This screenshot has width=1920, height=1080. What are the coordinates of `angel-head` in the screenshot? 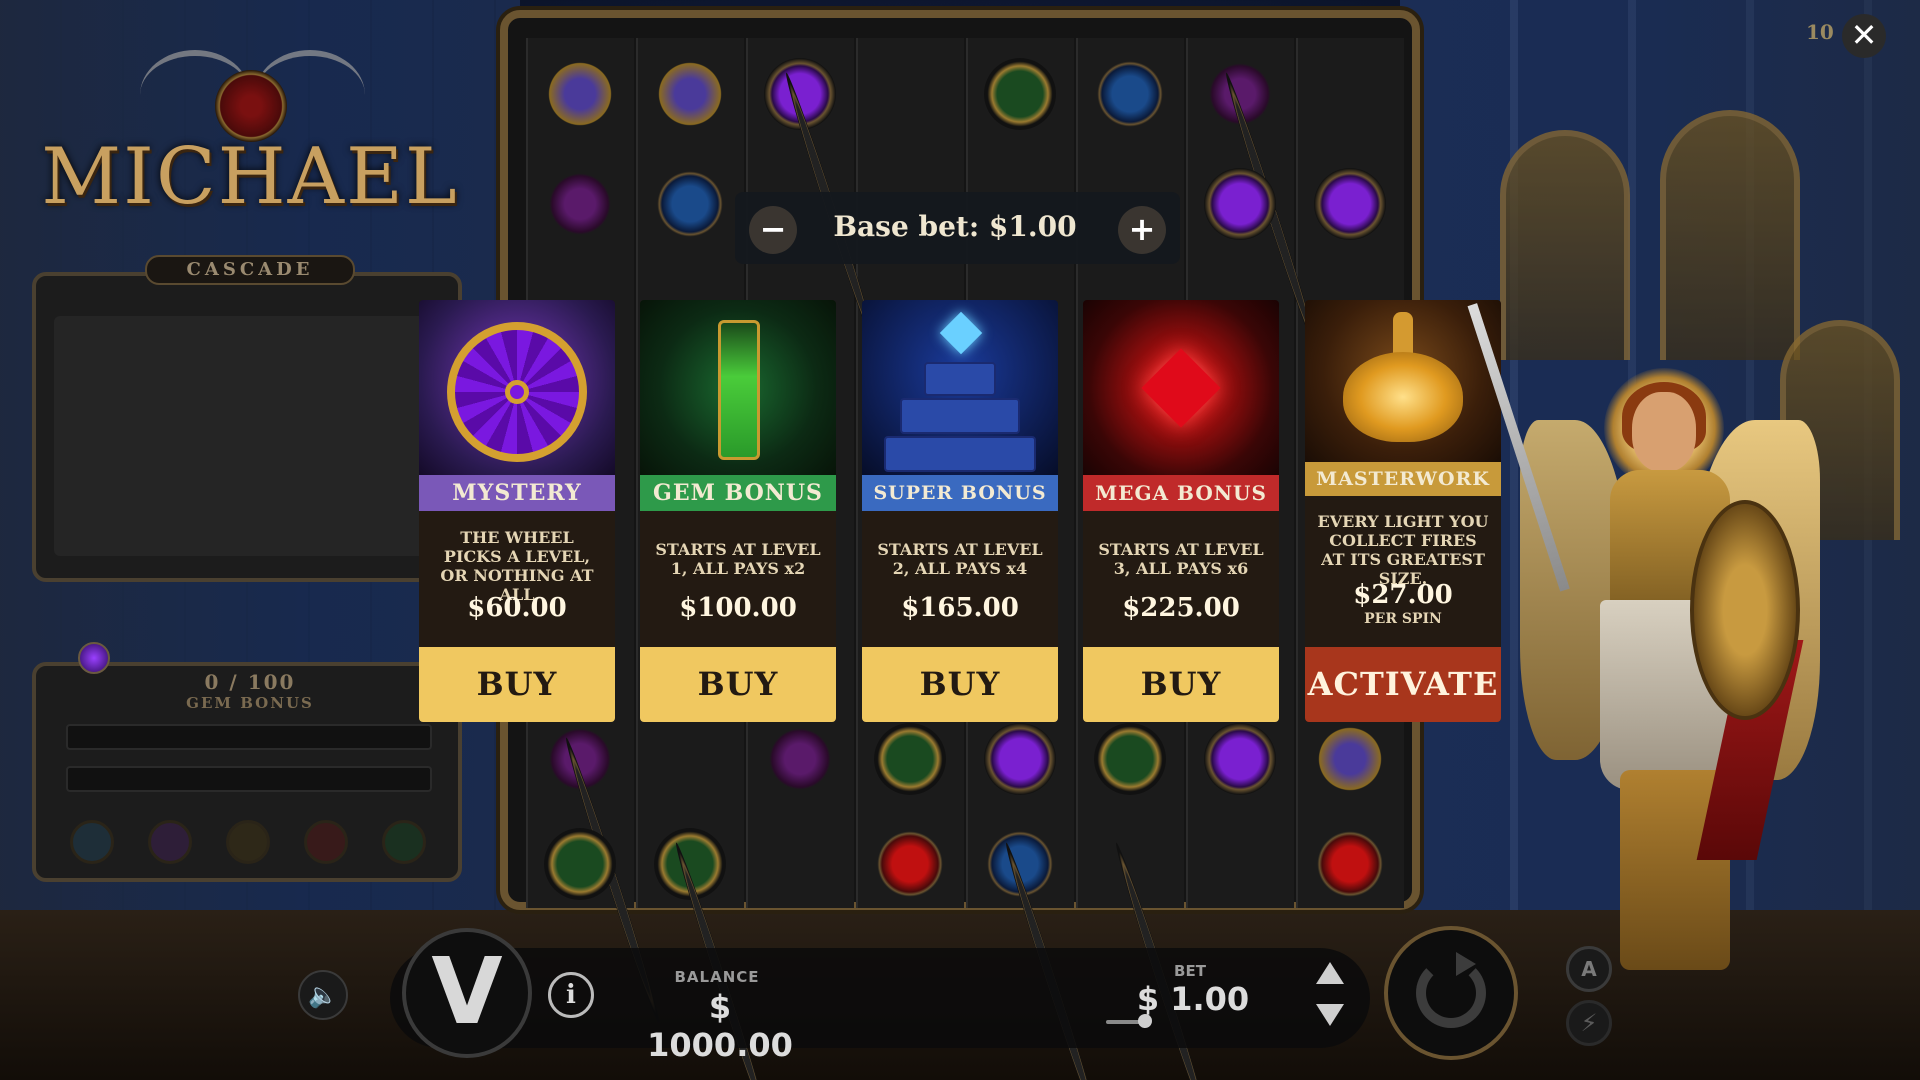 It's located at (1664, 432).